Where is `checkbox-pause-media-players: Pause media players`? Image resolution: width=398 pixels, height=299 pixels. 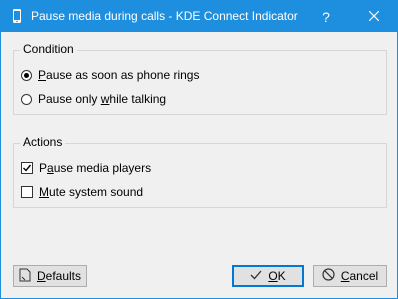 checkbox-pause-media-players: Pause media players is located at coordinates (86, 168).